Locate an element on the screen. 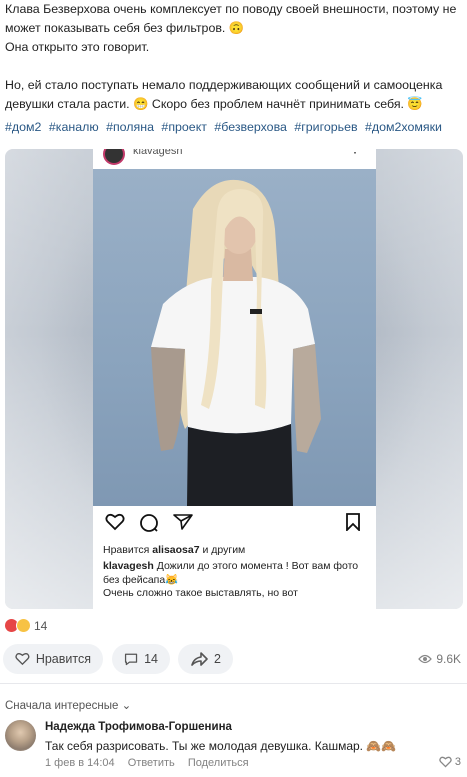 The height and width of the screenshot is (777, 467). share-button: 2 is located at coordinates (205, 659).